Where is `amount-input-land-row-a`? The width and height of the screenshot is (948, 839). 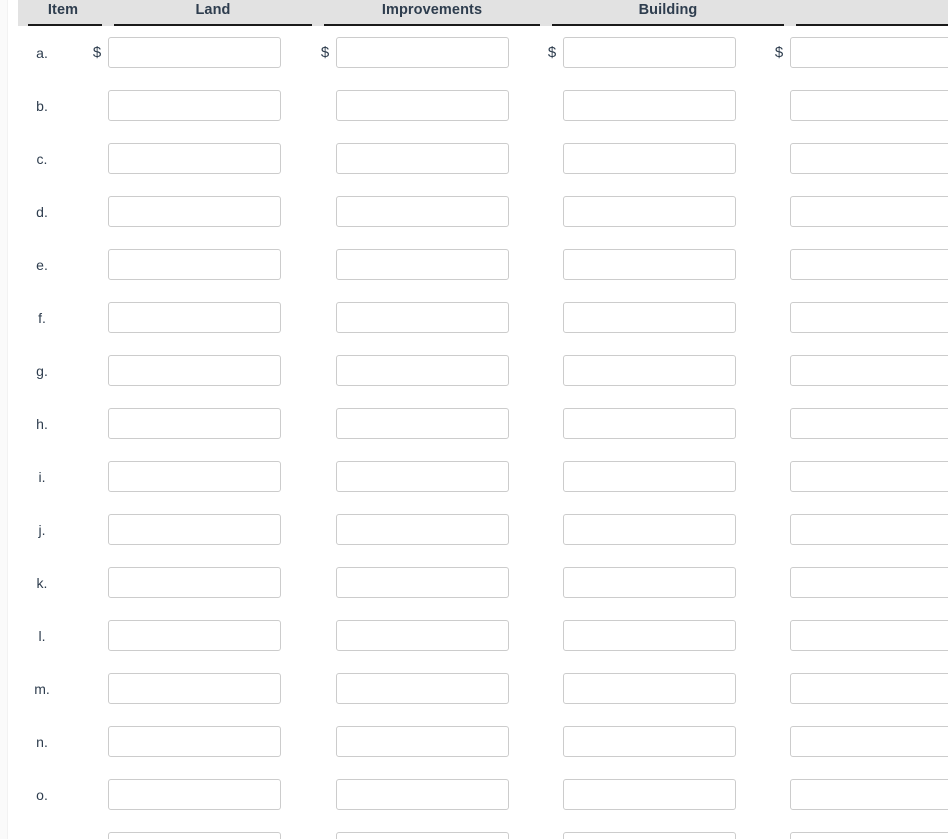 amount-input-land-row-a is located at coordinates (194, 52).